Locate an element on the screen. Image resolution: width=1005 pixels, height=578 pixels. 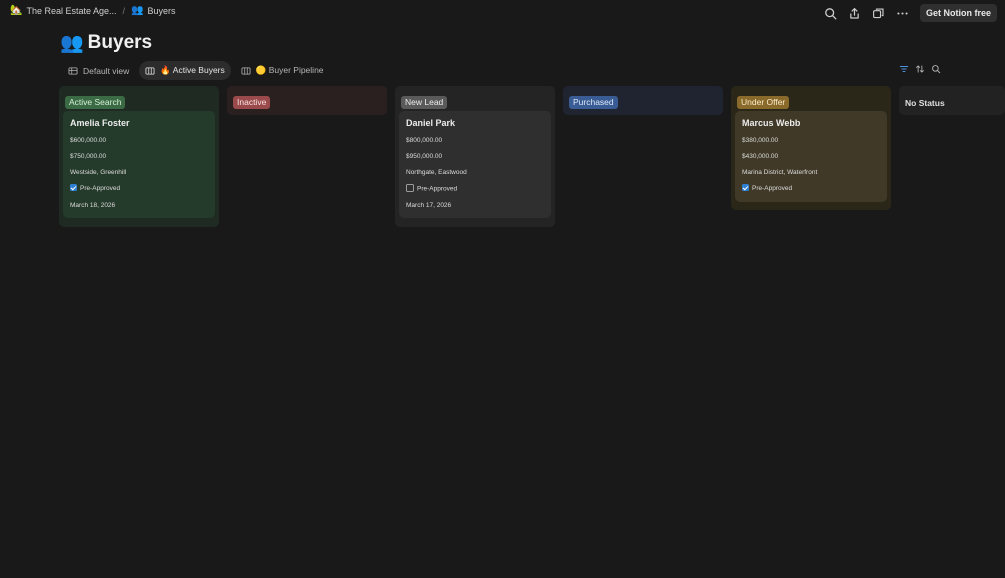
areas: Northgate, Eastwood is located at coordinates (436, 172).